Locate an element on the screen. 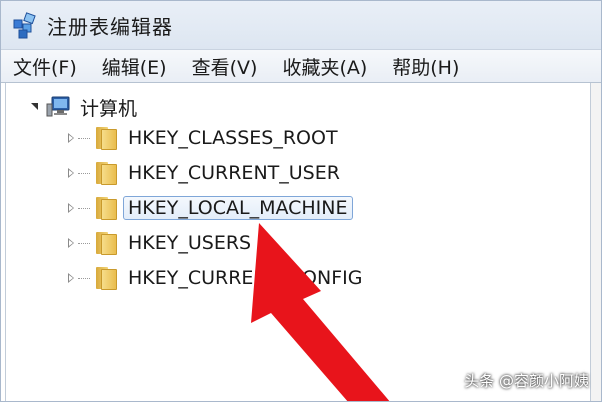 The height and width of the screenshot is (402, 602). tree-node-hkey-current-config: HKEY_CURRENT_CONFIG is located at coordinates (214, 278).